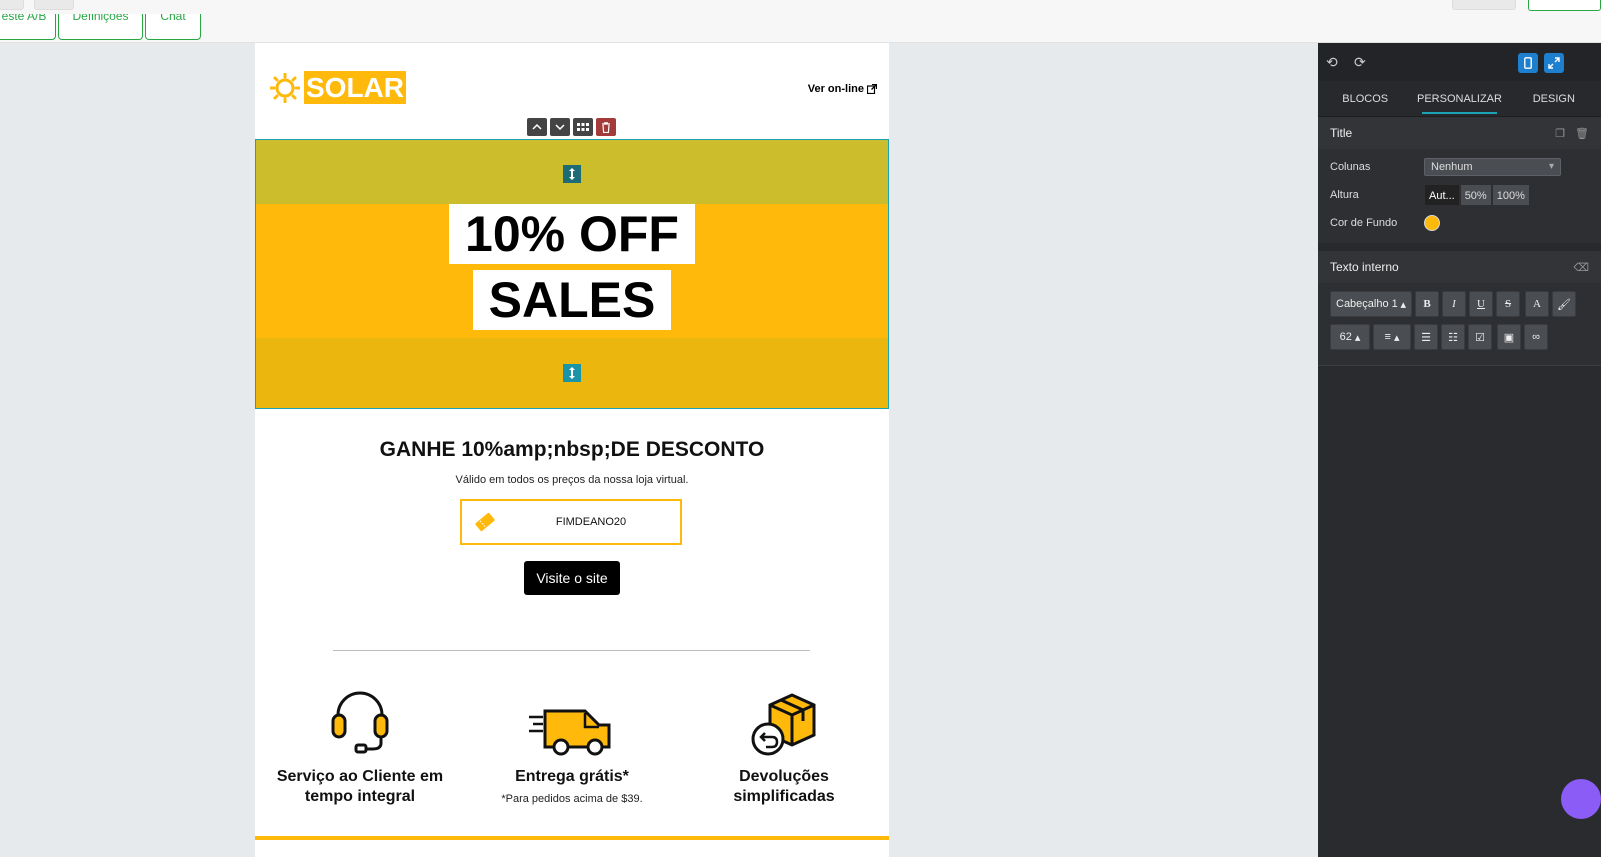 The width and height of the screenshot is (1601, 857). What do you see at coordinates (1564, 5) in the screenshot?
I see `top-right-green-button` at bounding box center [1564, 5].